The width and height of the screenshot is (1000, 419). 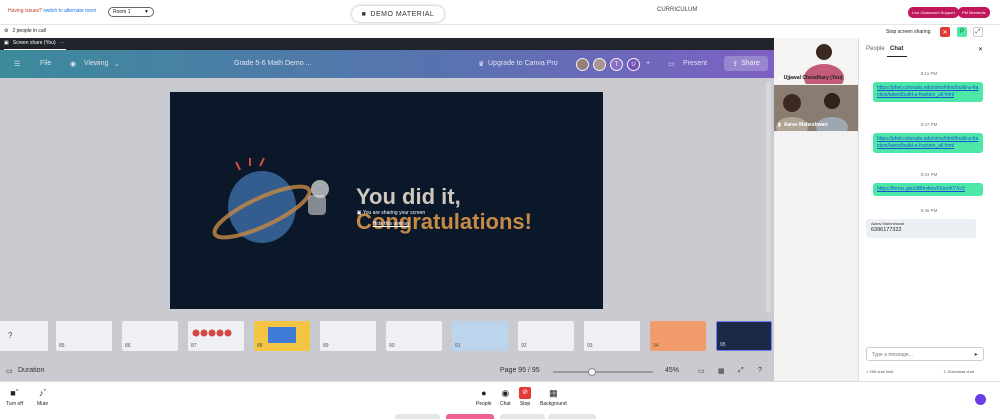 What do you see at coordinates (908, 32) in the screenshot?
I see `stop-sharing-label: Stop screen sharing` at bounding box center [908, 32].